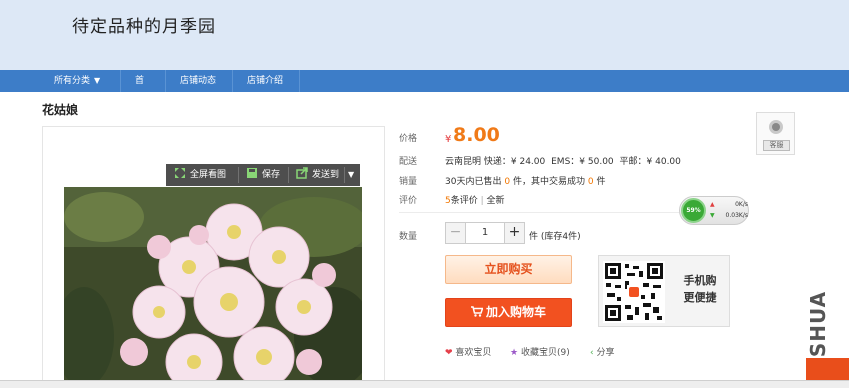 This screenshot has width=849, height=388. Describe the element at coordinates (700, 280) in the screenshot. I see `qr-caption-line1: 手机购` at that location.